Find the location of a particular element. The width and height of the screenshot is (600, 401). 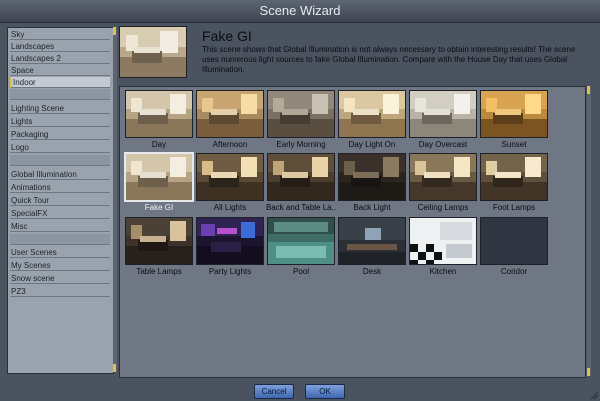

scene-title: Fake GI is located at coordinates (227, 36).